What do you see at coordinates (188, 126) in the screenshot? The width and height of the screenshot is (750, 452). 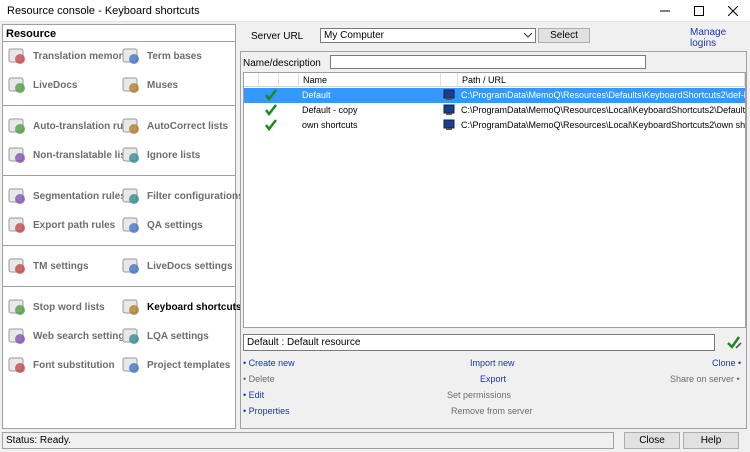 I see `resource-item-label: AutoCorrect lists` at bounding box center [188, 126].